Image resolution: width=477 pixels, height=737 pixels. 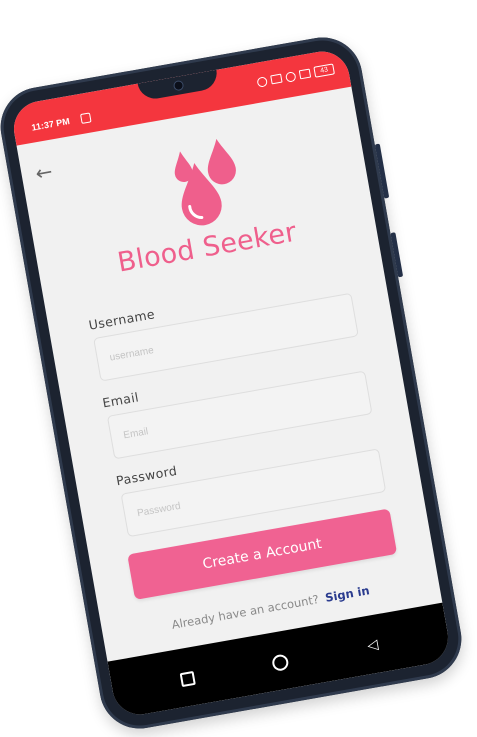 I want to click on battery-icon: 43, so click(x=324, y=70).